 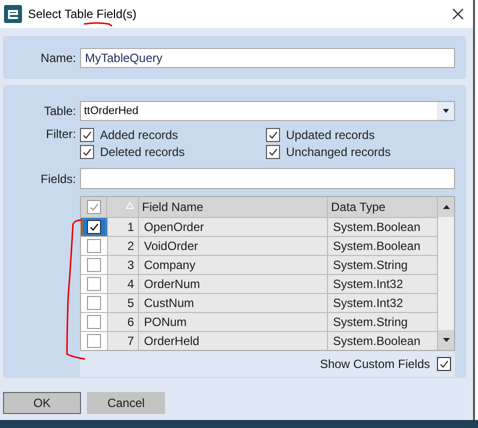 I want to click on checkbox-label: Added records, so click(x=139, y=135).